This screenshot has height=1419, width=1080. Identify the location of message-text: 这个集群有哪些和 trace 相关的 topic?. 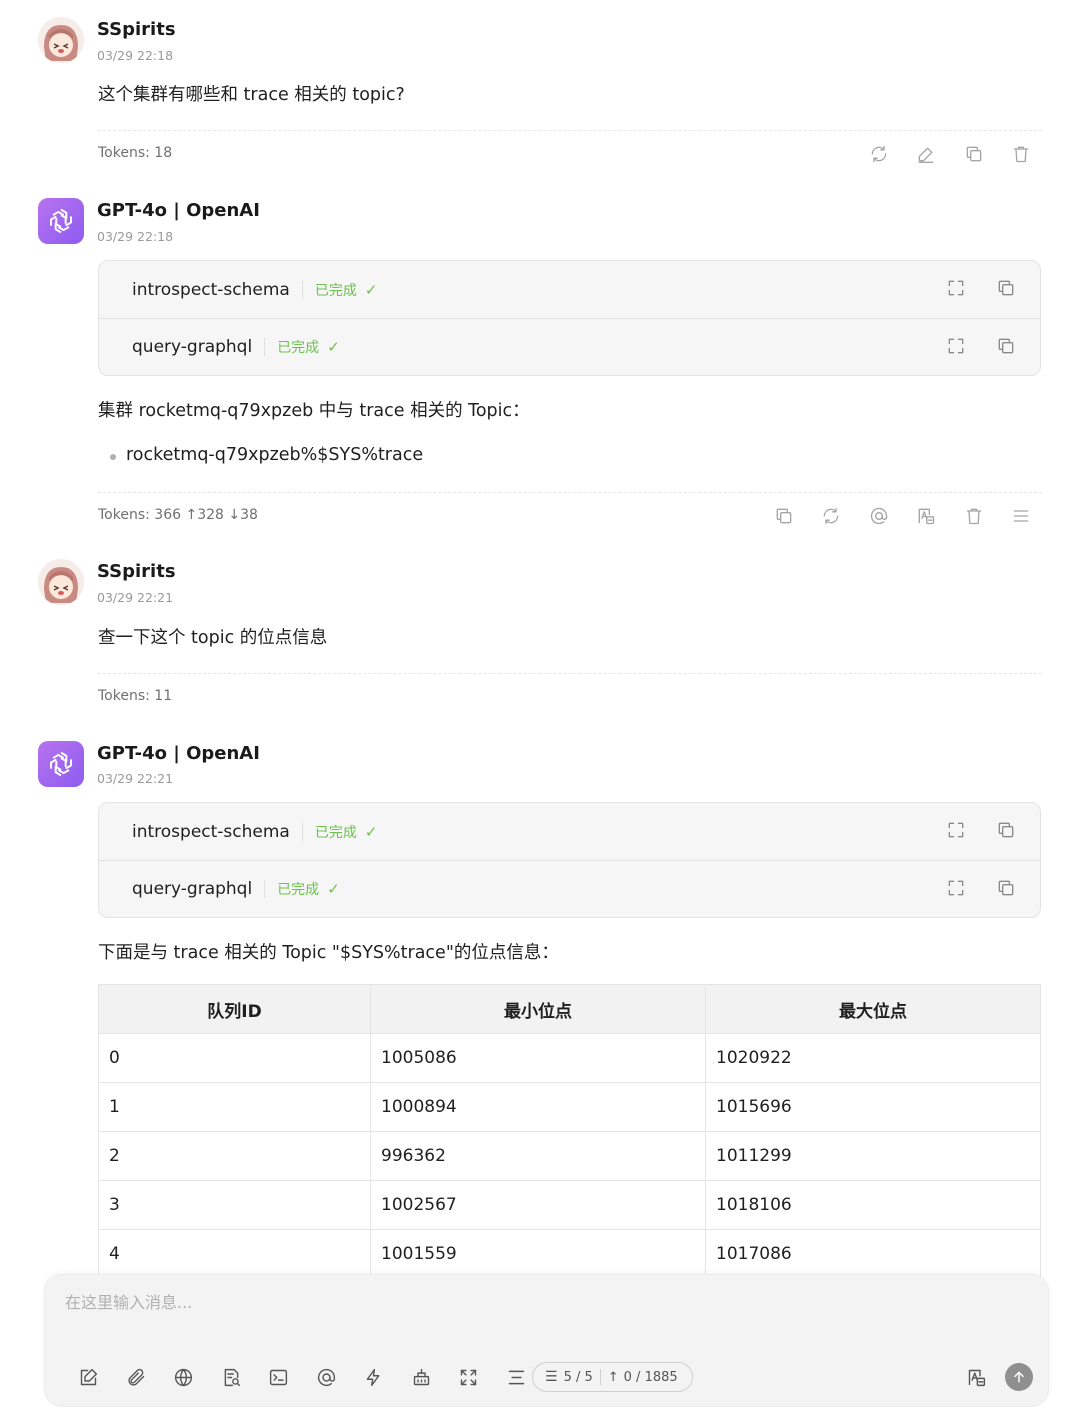
(251, 95).